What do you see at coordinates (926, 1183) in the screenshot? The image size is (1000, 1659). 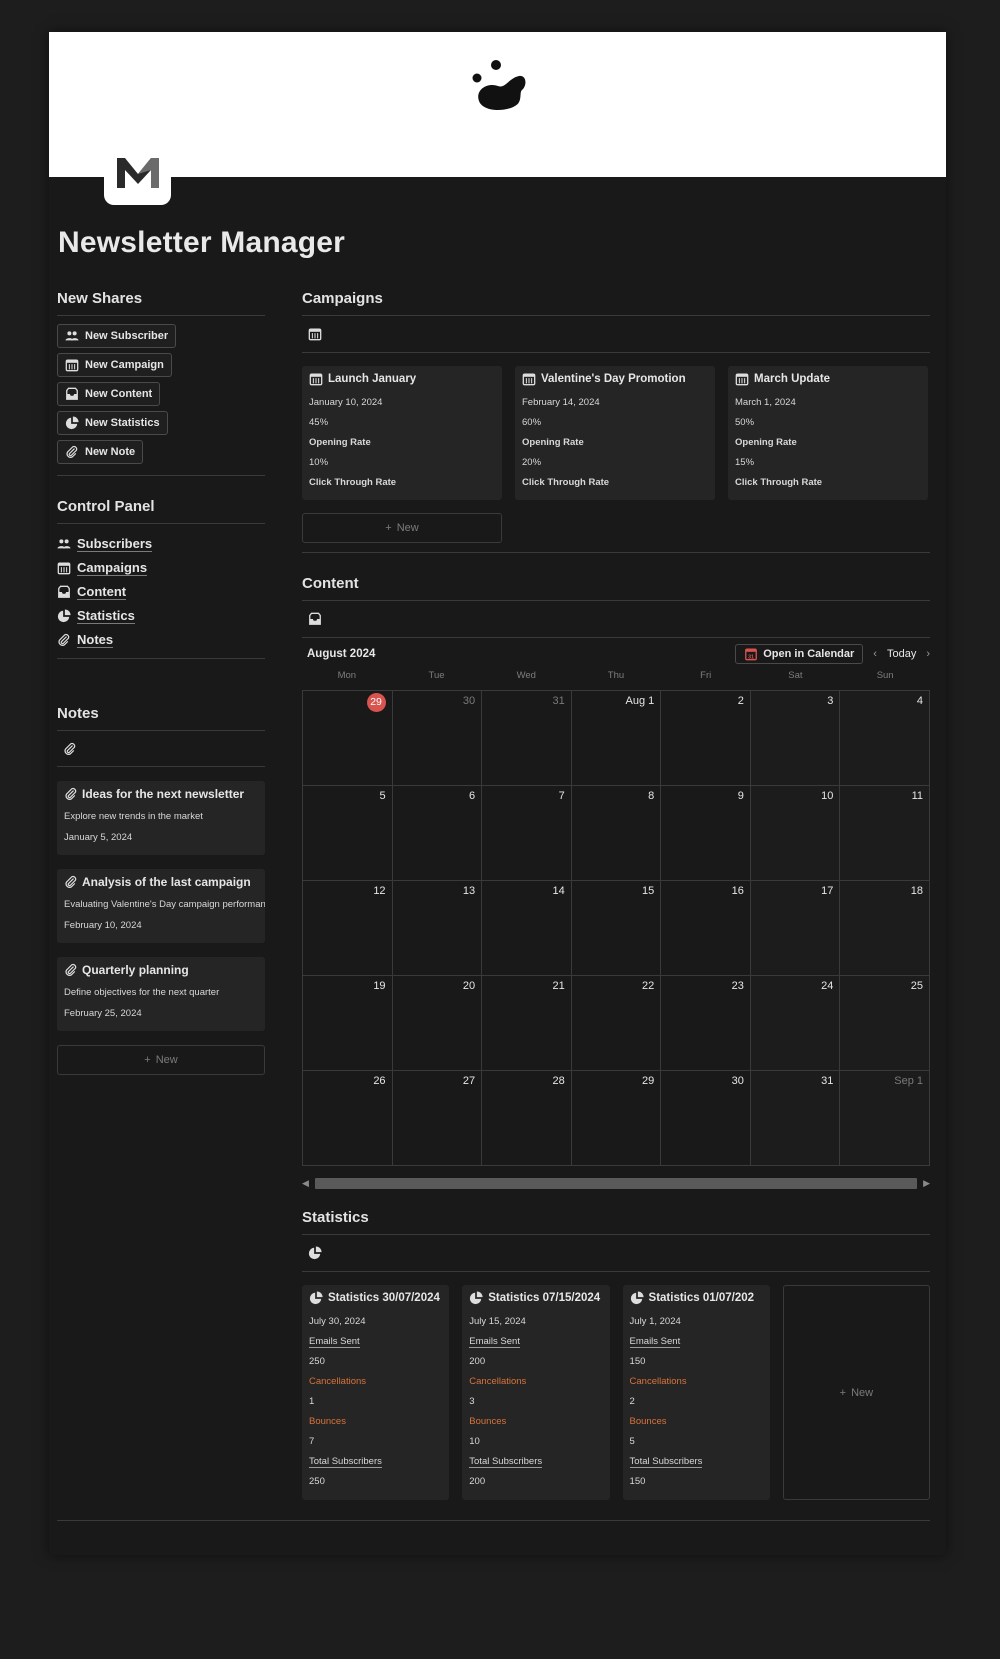 I see `scroll-right-icon: ▶` at bounding box center [926, 1183].